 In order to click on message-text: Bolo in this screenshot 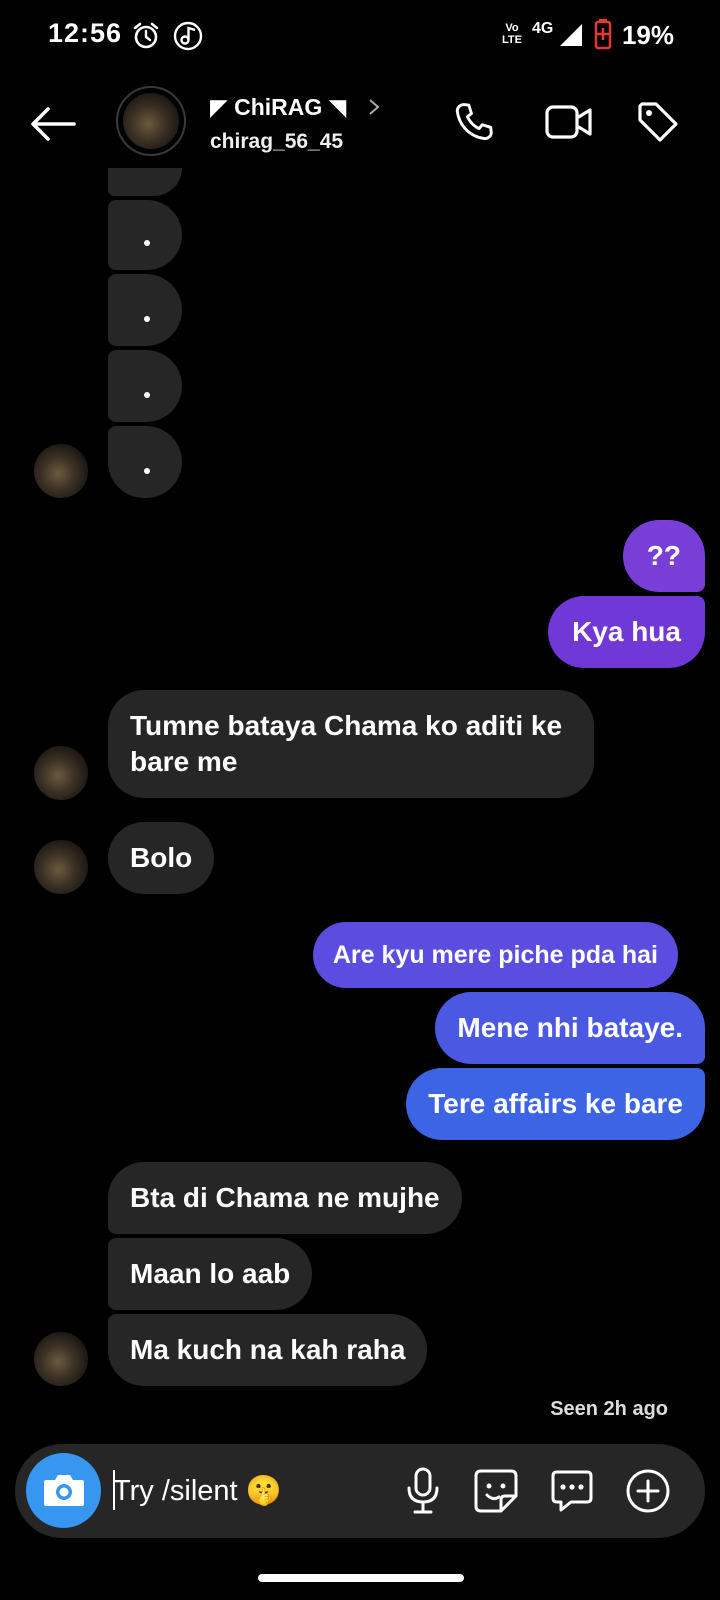, I will do `click(161, 857)`.